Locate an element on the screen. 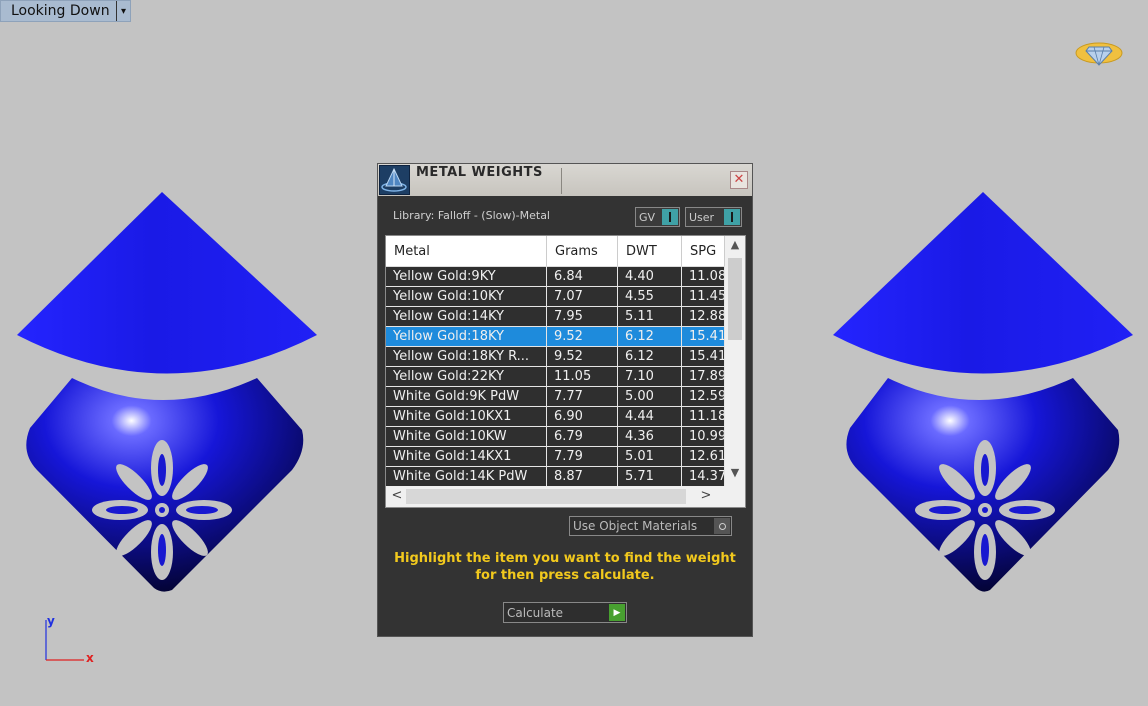 The height and width of the screenshot is (706, 1148). vertical-scroll-thumb is located at coordinates (735, 299).